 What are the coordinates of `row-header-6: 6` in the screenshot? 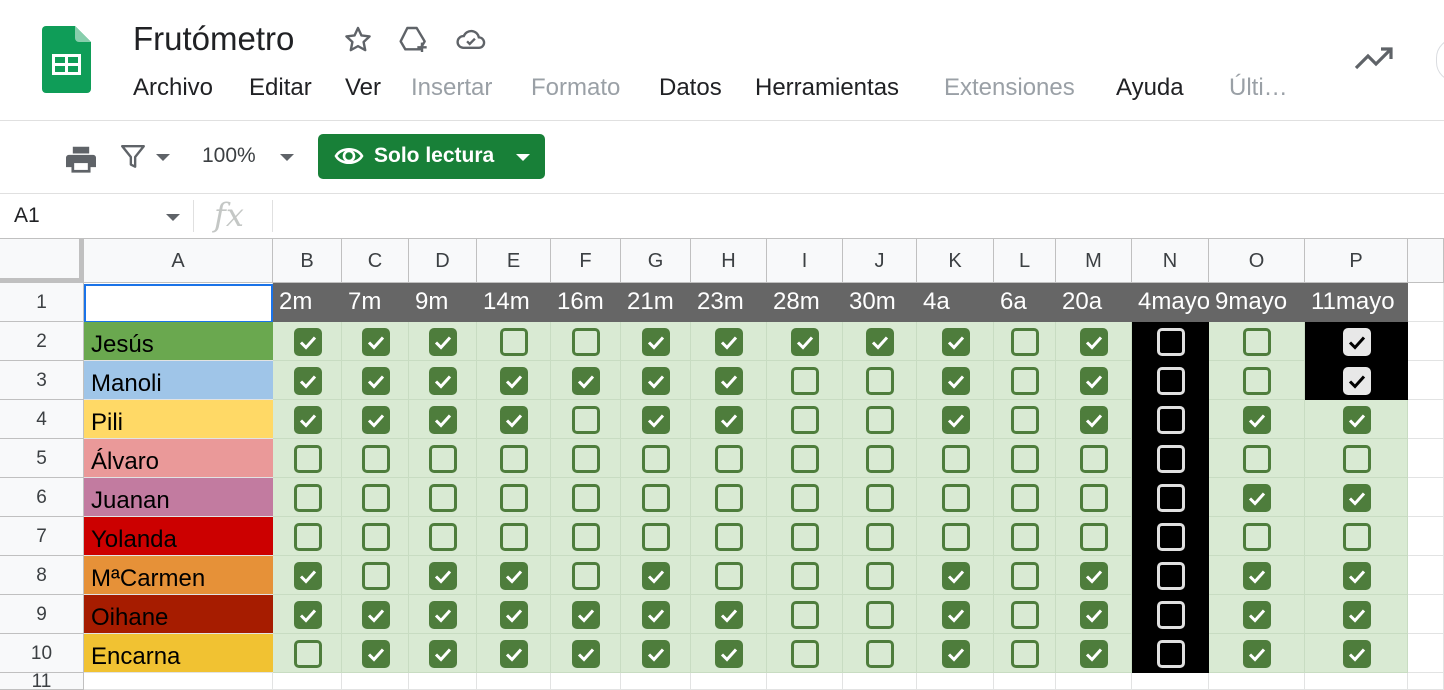 It's located at (42, 497).